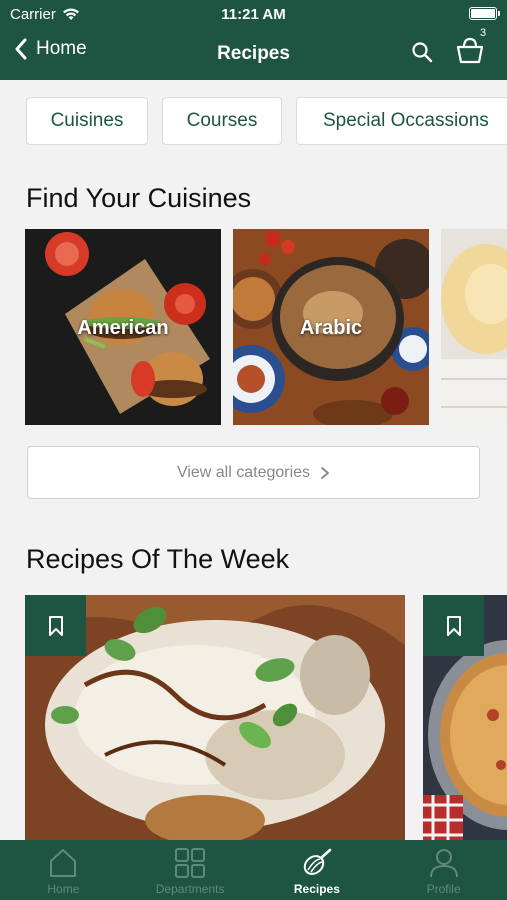  I want to click on cuisine-card-american: American, so click(123, 327).